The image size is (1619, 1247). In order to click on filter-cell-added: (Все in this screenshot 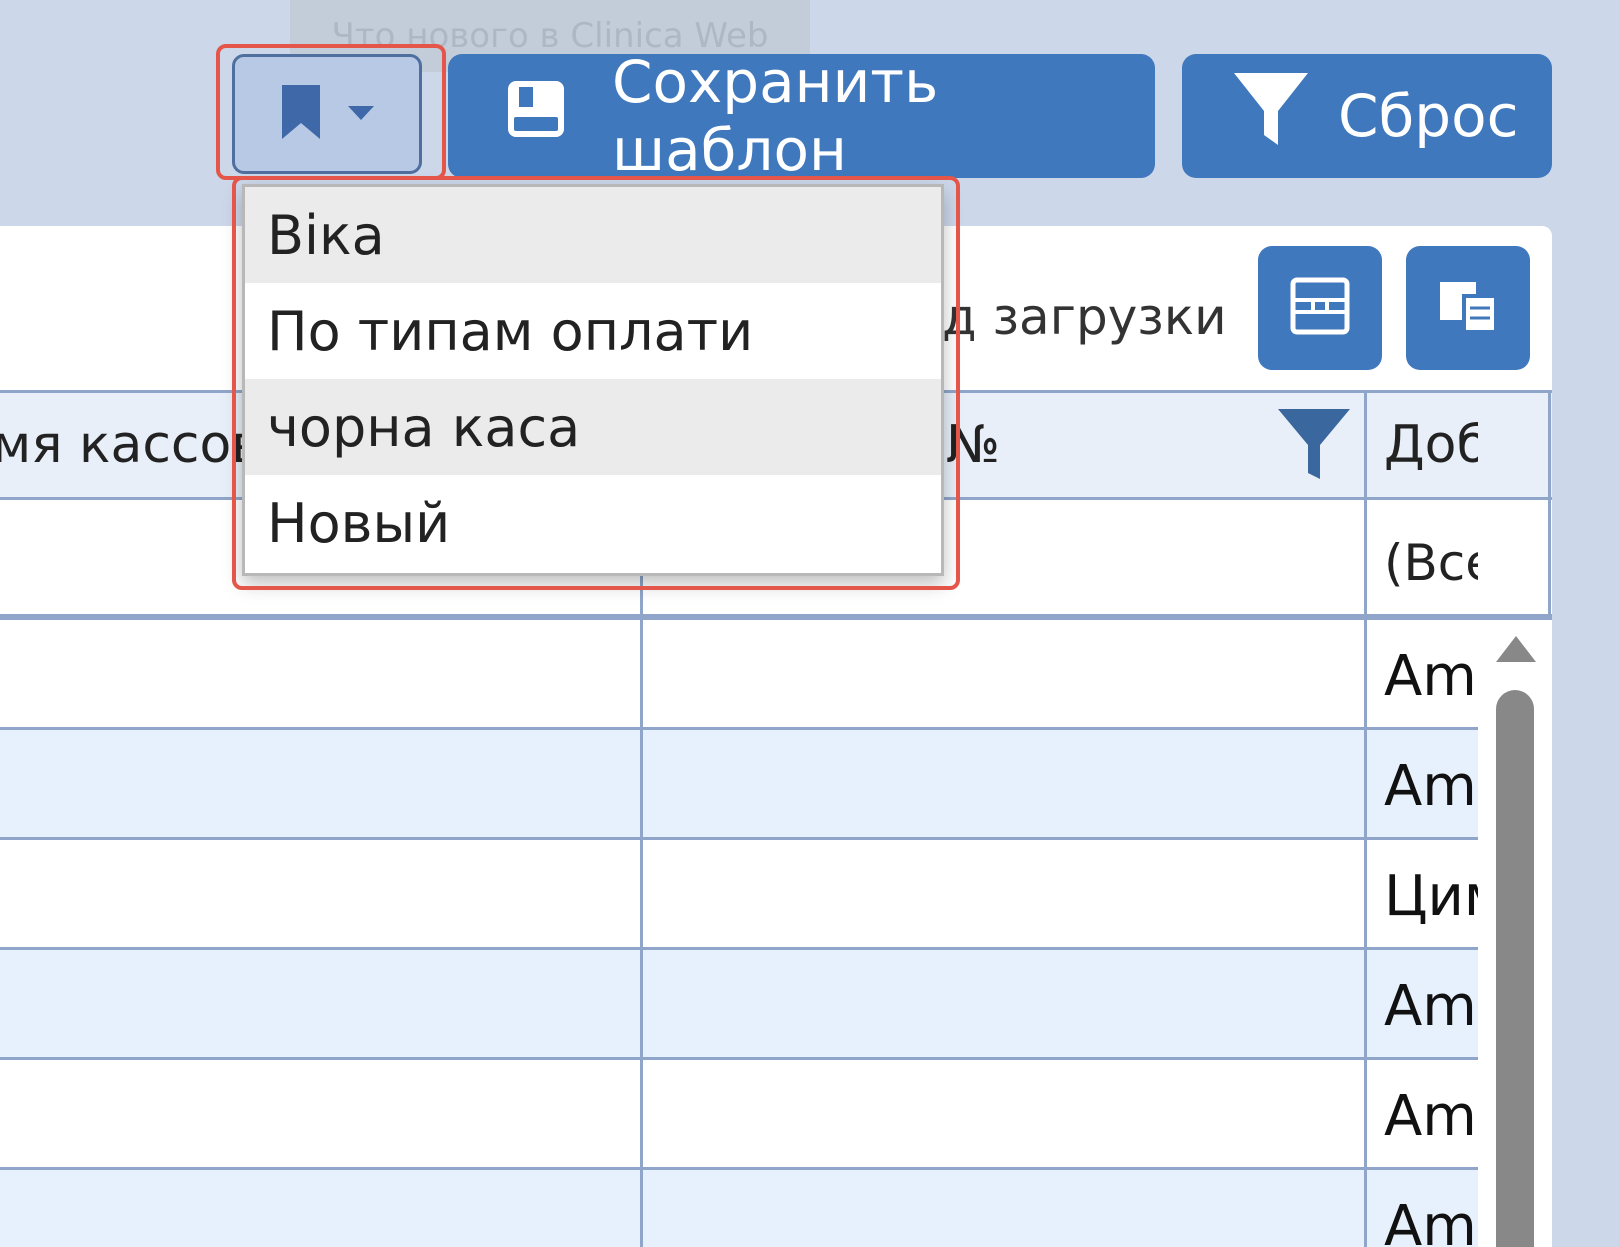, I will do `click(1431, 563)`.